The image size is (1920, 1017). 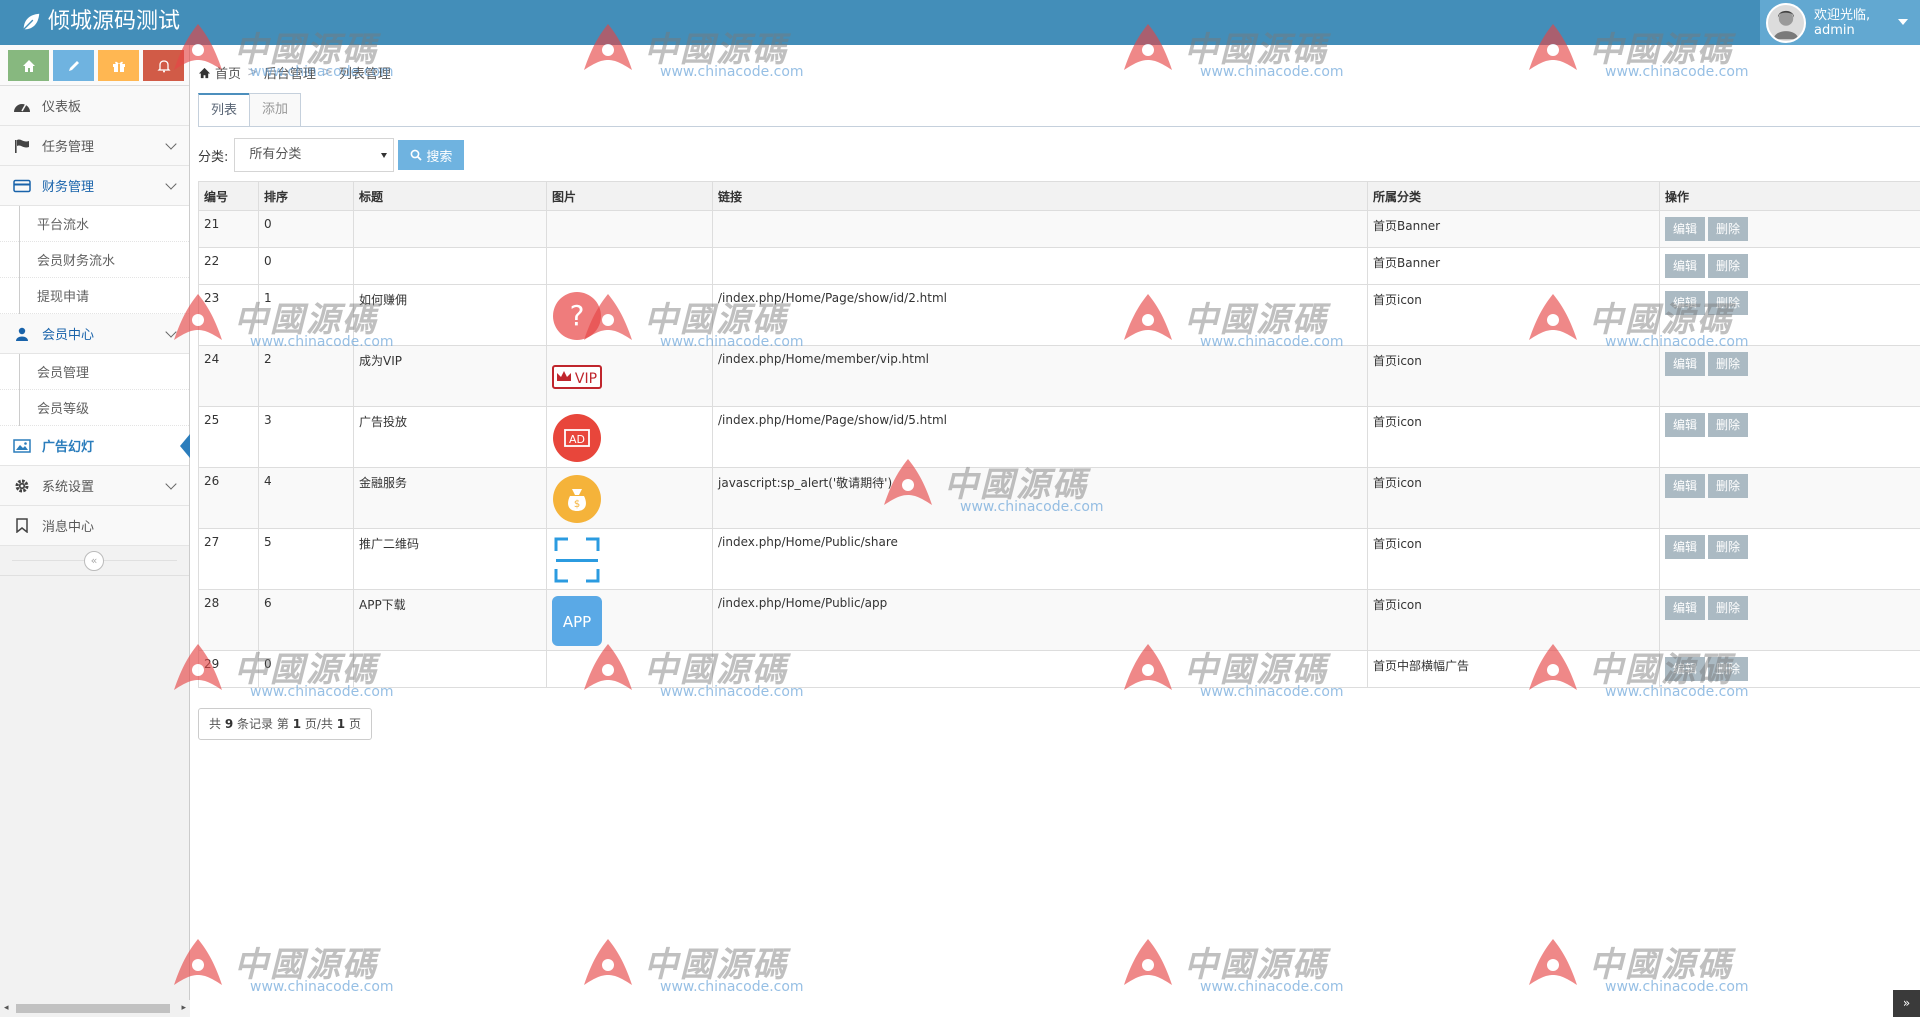 I want to click on scrollbar-thumb, so click(x=93, y=1008).